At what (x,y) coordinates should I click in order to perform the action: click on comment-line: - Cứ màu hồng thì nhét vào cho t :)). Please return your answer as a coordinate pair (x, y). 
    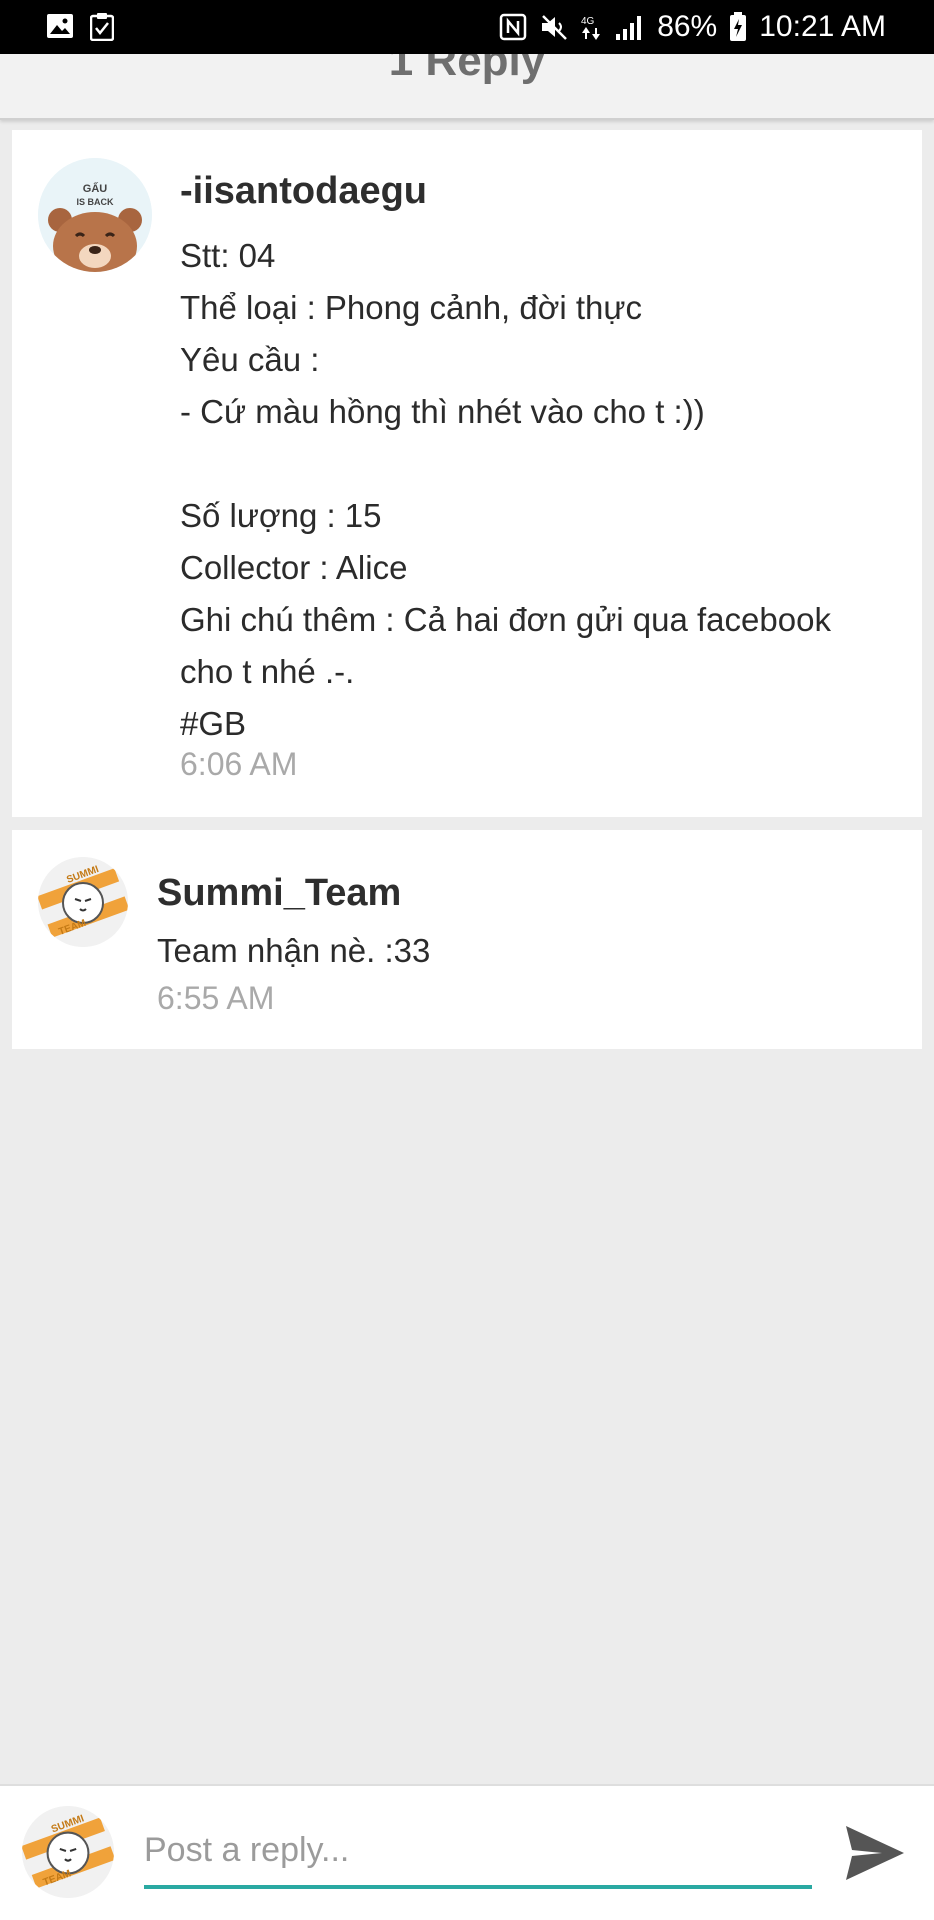
    Looking at the image, I should click on (442, 411).